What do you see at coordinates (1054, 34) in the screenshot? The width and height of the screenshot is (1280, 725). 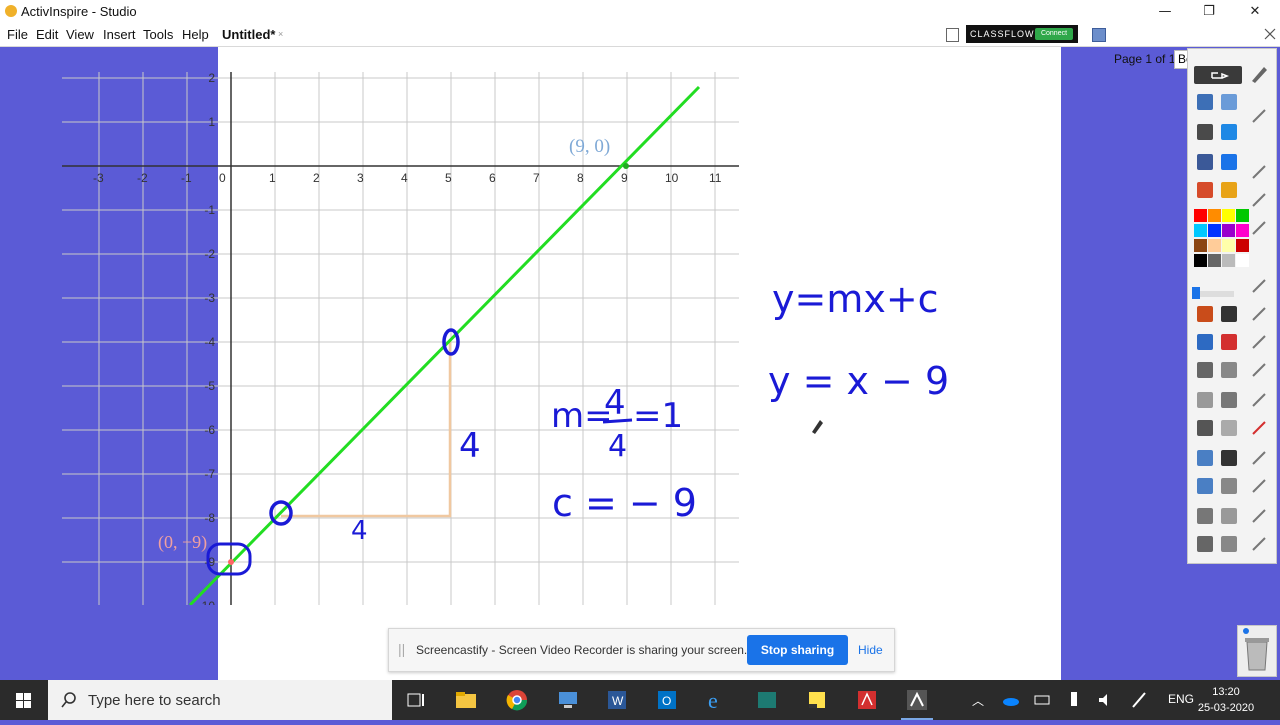 I see `classflow-connect-button: Connect` at bounding box center [1054, 34].